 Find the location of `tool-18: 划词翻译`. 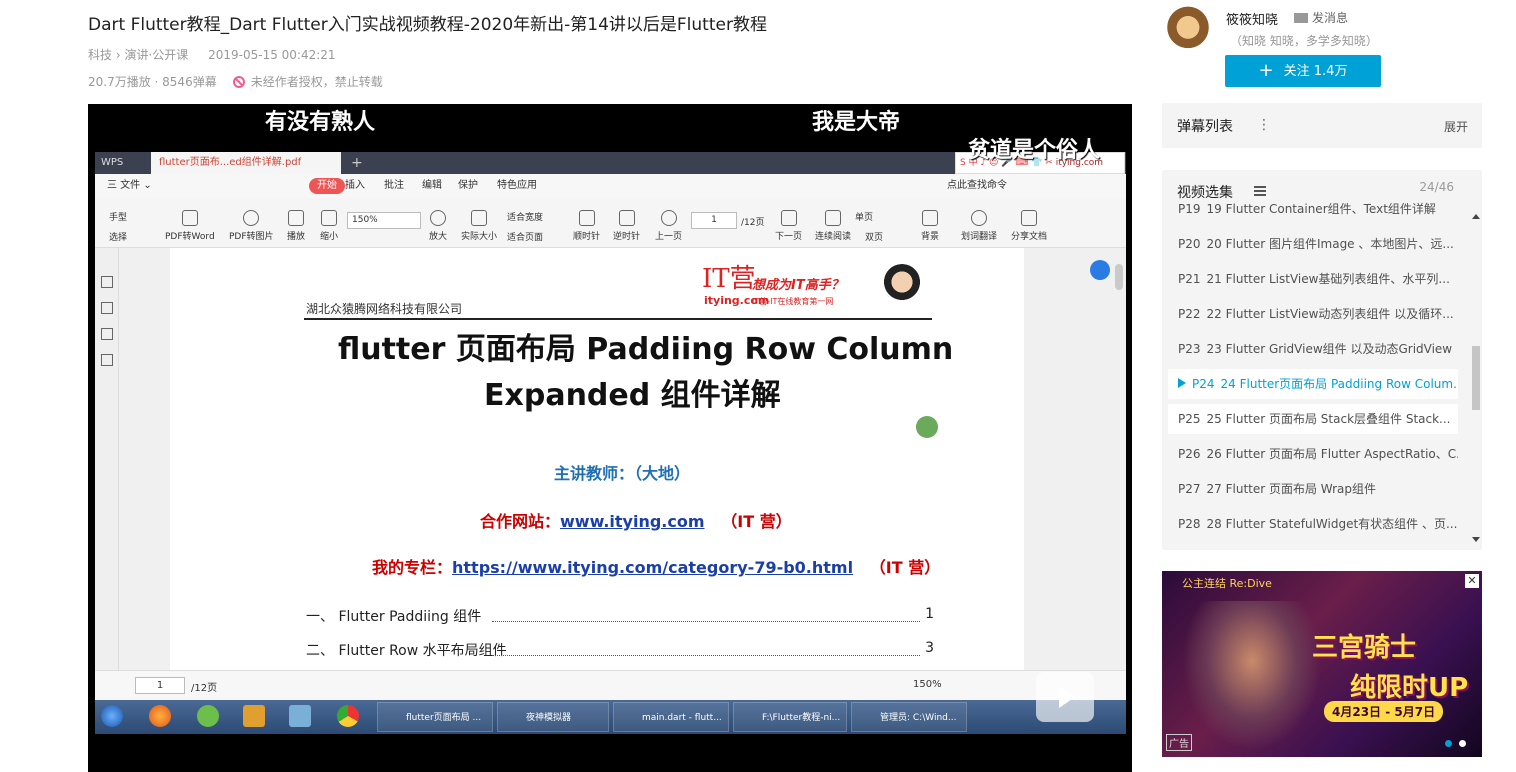

tool-18: 划词翻译 is located at coordinates (979, 226).